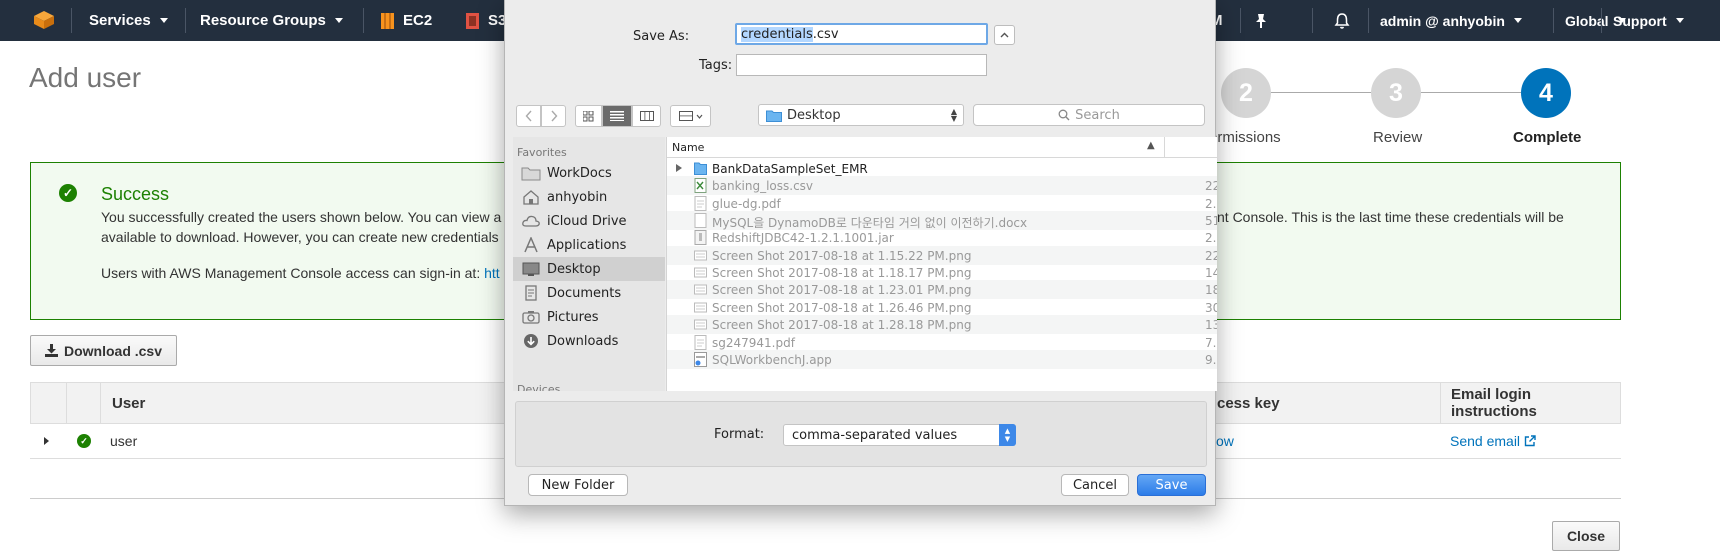 The height and width of the screenshot is (560, 1720). I want to click on list-item: banking_loss.csv 226, so click(942, 186).